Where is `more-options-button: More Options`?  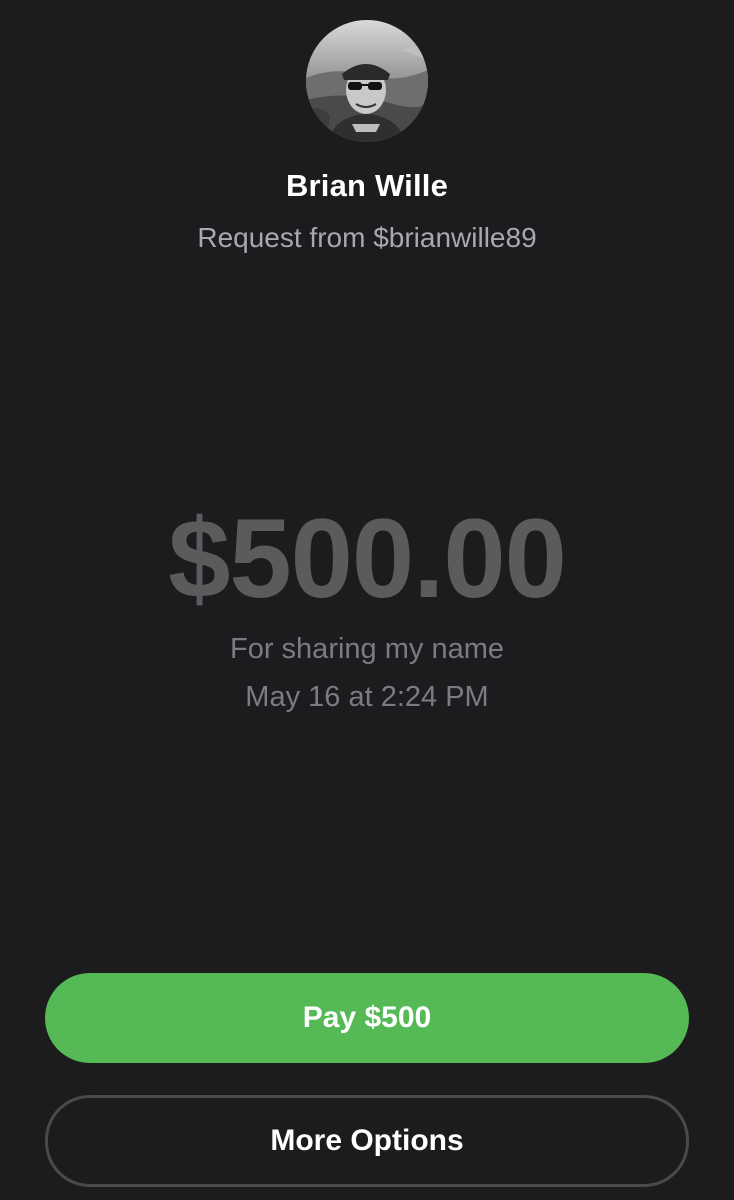
more-options-button: More Options is located at coordinates (367, 1141).